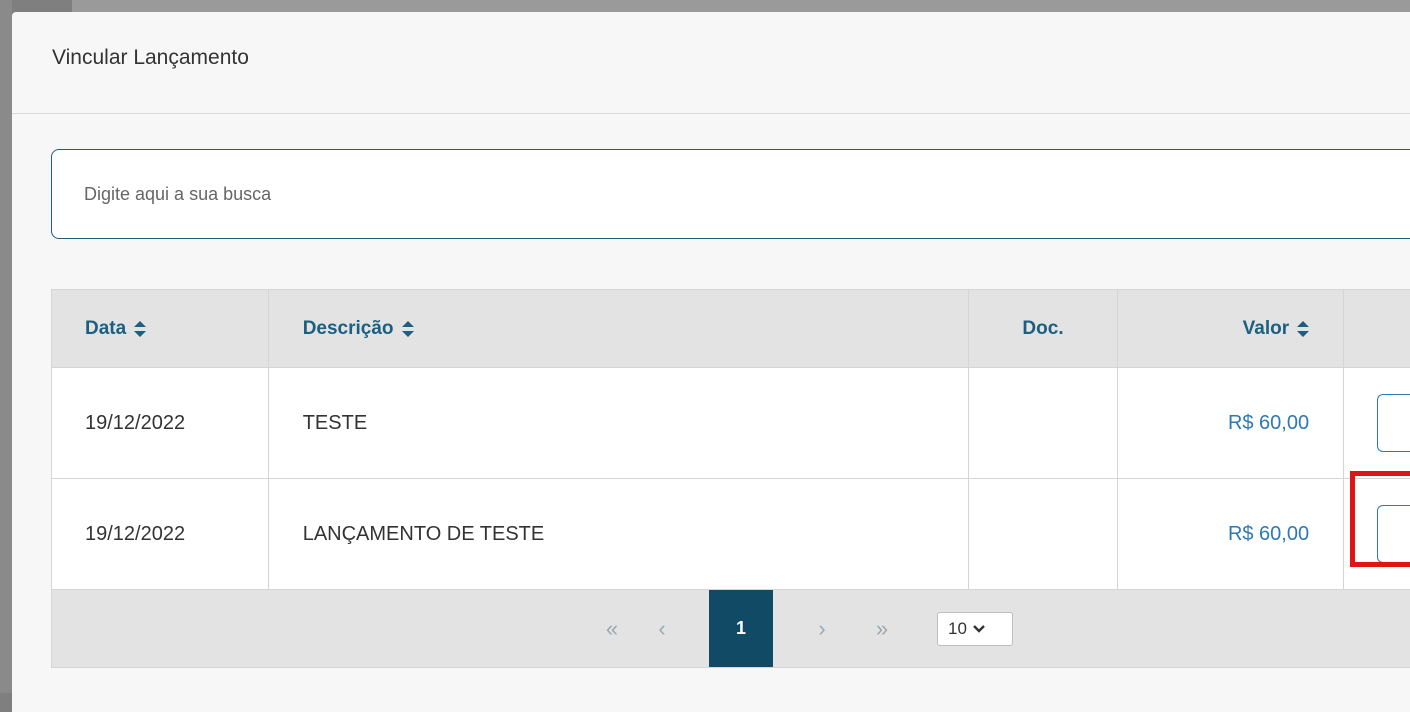 This screenshot has height=712, width=1410. I want to click on page-size-select: 10, so click(975, 628).